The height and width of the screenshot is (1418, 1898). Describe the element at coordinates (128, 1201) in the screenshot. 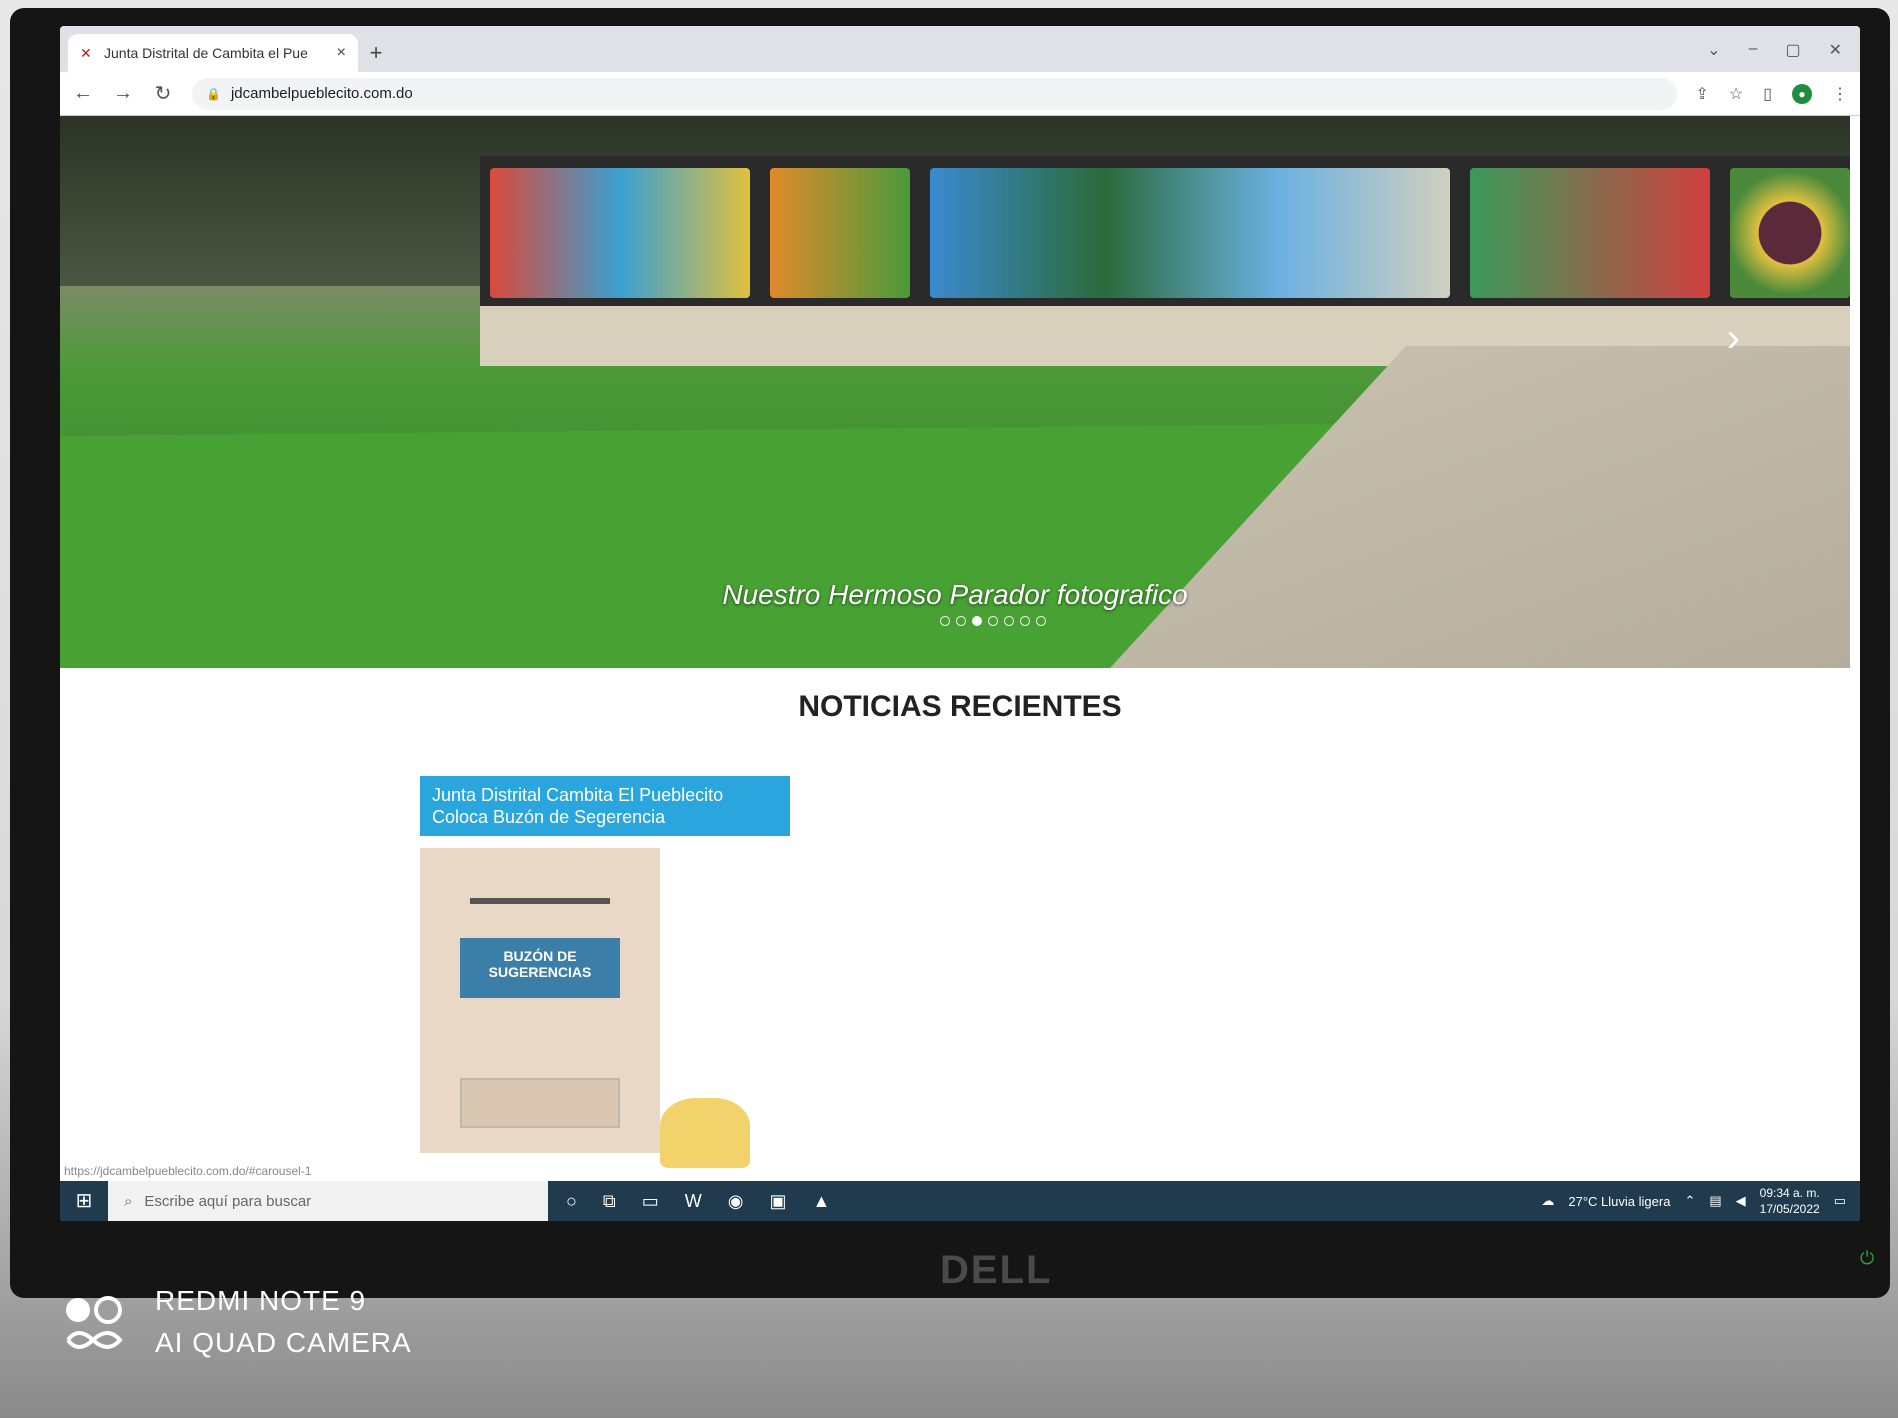

I see `search-icon: ⌕` at that location.